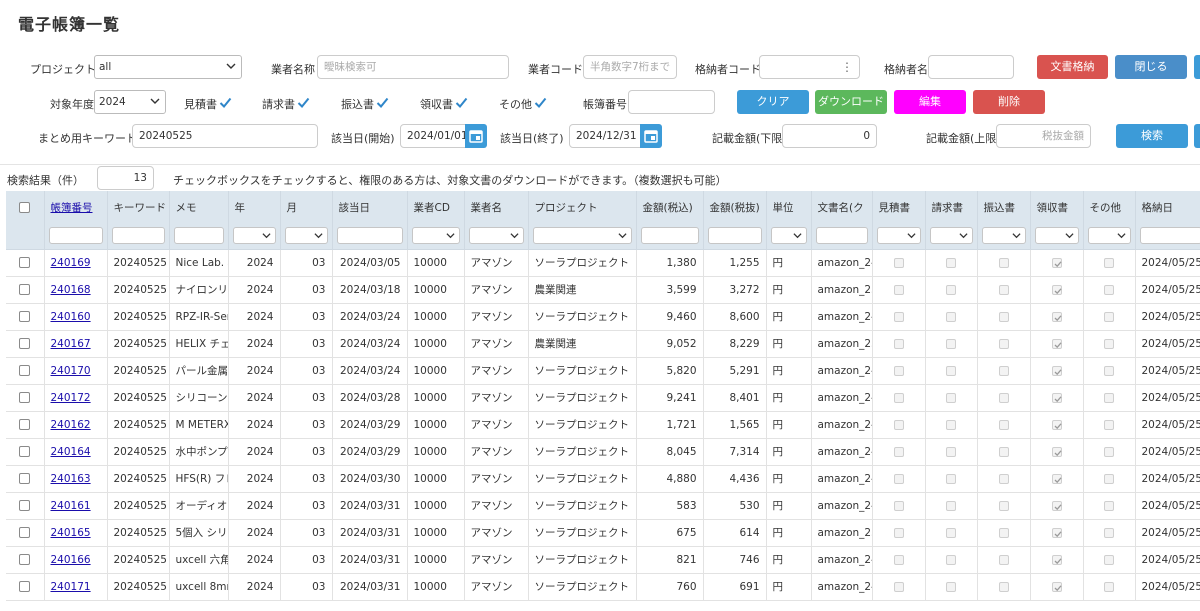 The image size is (1200, 611). What do you see at coordinates (138, 236) in the screenshot?
I see `filter-input-keyword` at bounding box center [138, 236].